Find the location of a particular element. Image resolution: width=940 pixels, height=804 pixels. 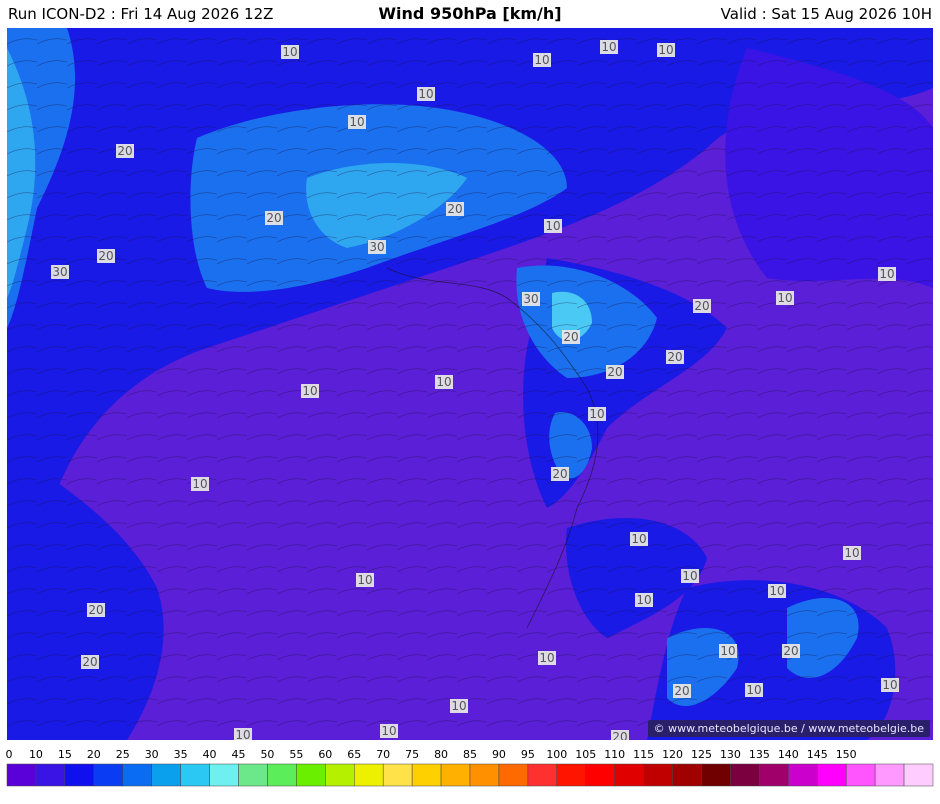

scale-tick-label: 65 is located at coordinates (354, 754).